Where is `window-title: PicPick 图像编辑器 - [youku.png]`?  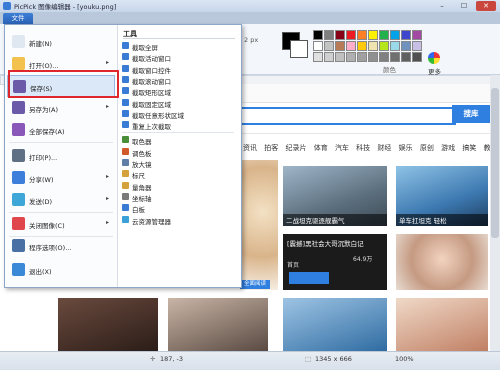 window-title: PicPick 图像编辑器 - [youku.png] is located at coordinates (65, 7).